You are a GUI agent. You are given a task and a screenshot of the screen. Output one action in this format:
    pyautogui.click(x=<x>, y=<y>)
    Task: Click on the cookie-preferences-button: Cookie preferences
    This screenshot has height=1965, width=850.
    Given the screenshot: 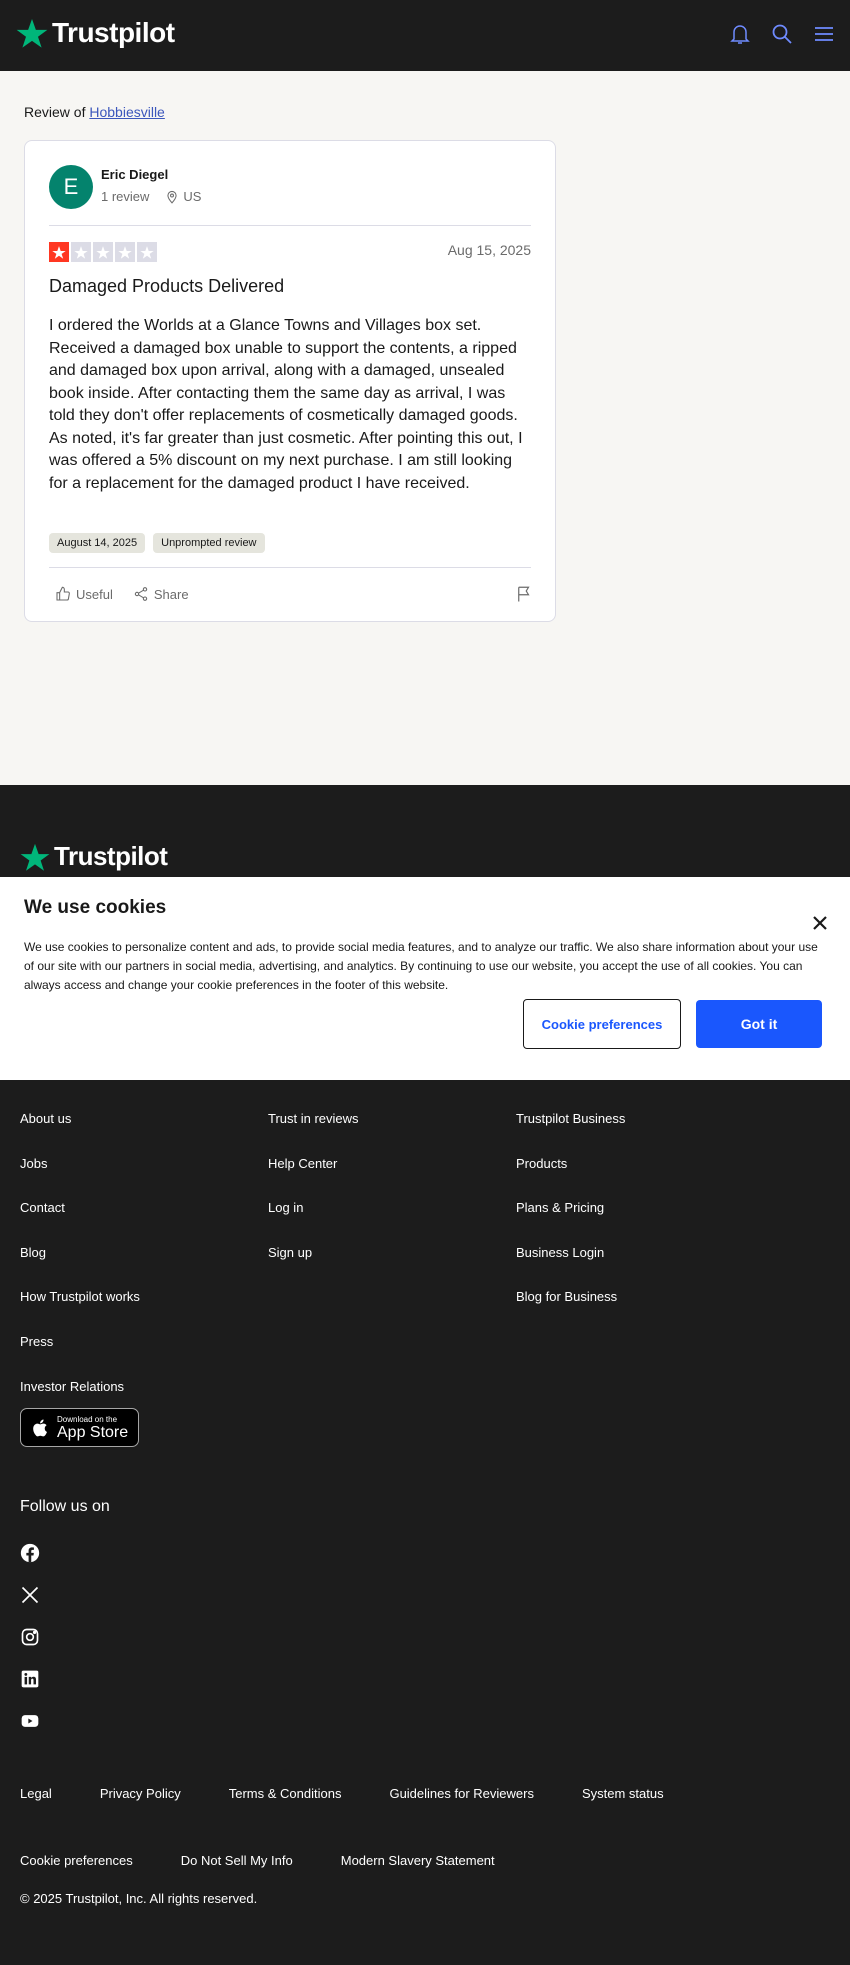 What is the action you would take?
    pyautogui.click(x=602, y=1024)
    